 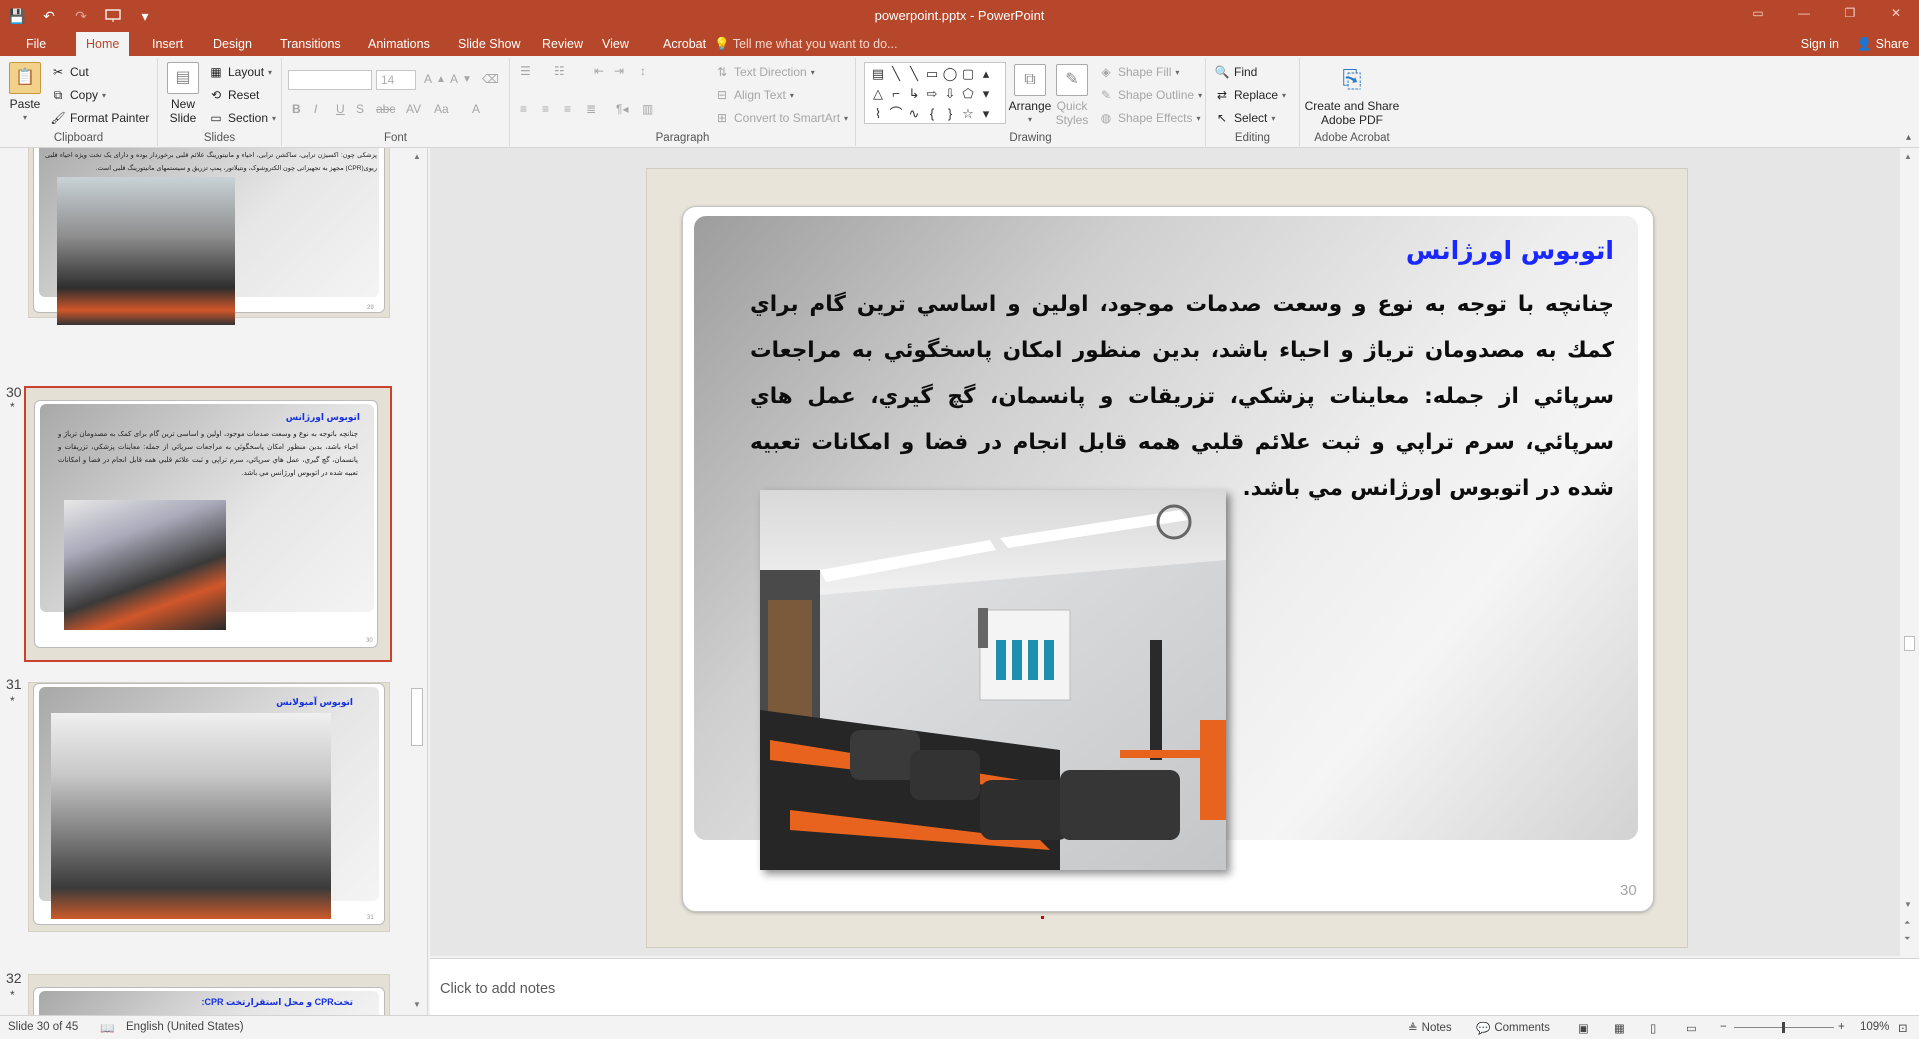 I want to click on line-spacing-icon: ↕, so click(x=643, y=71).